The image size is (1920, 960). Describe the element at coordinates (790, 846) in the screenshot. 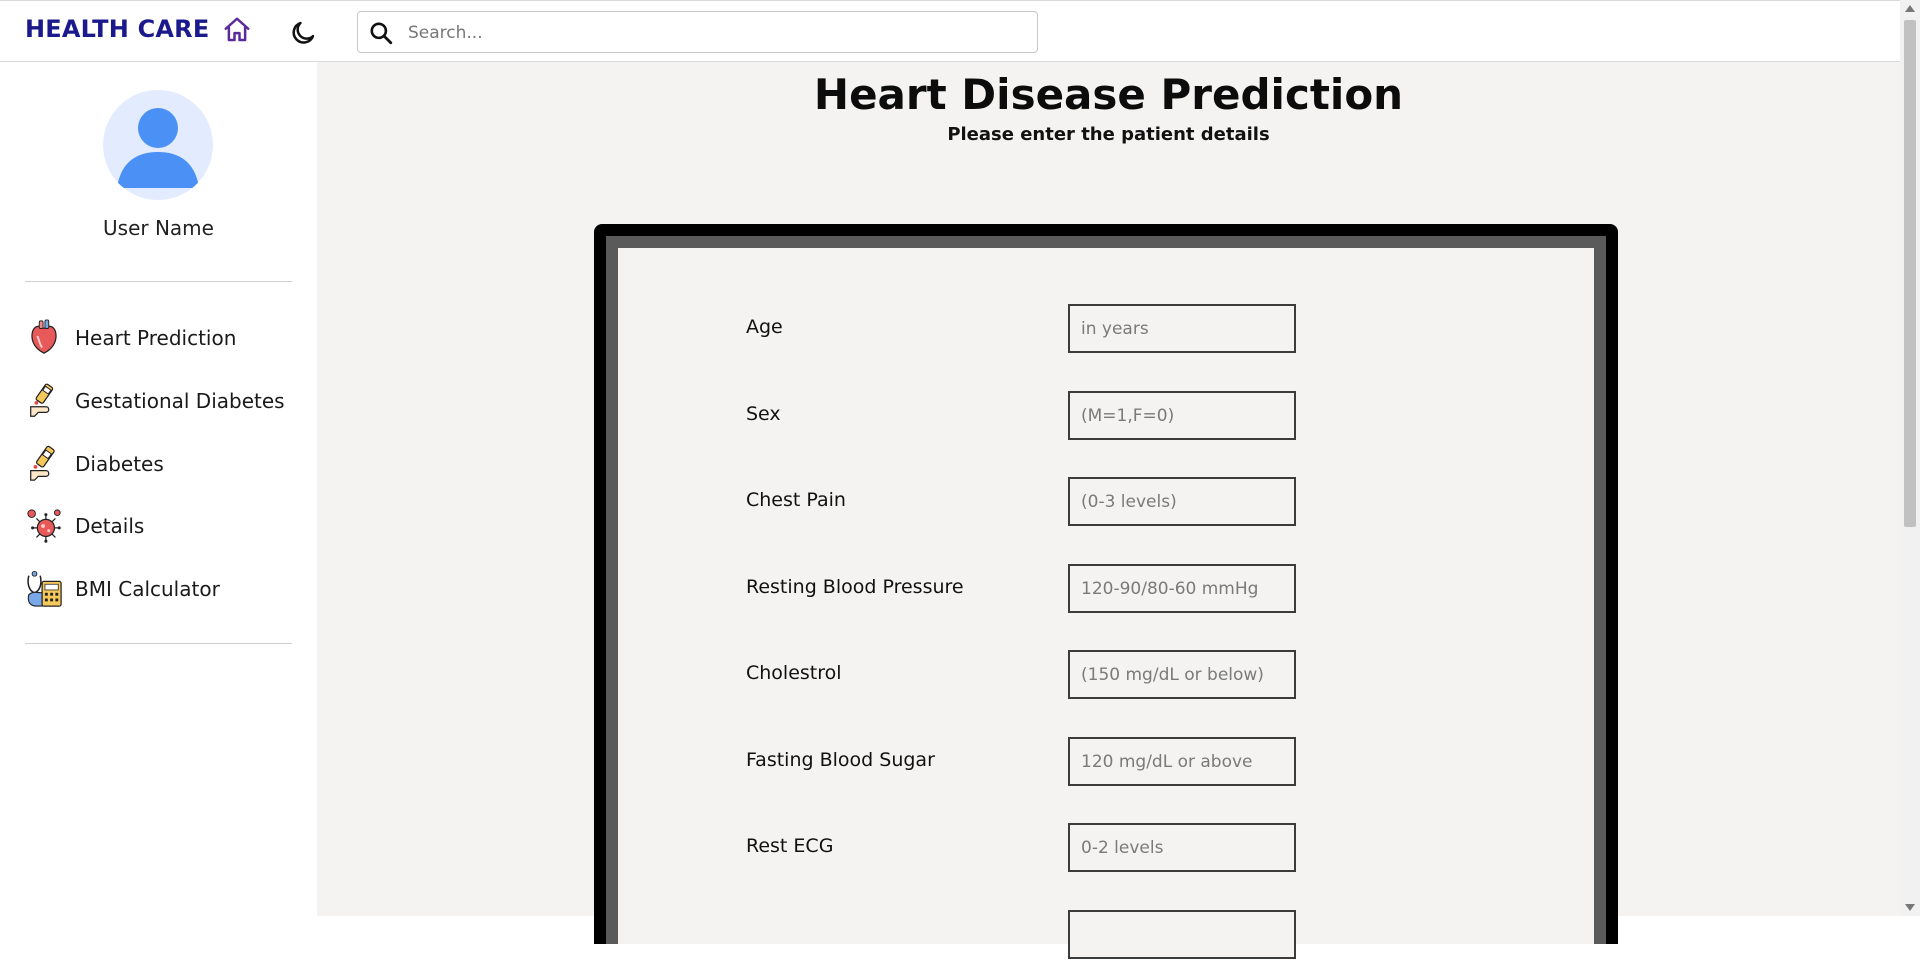

I see `field-label: Rest ECG` at that location.